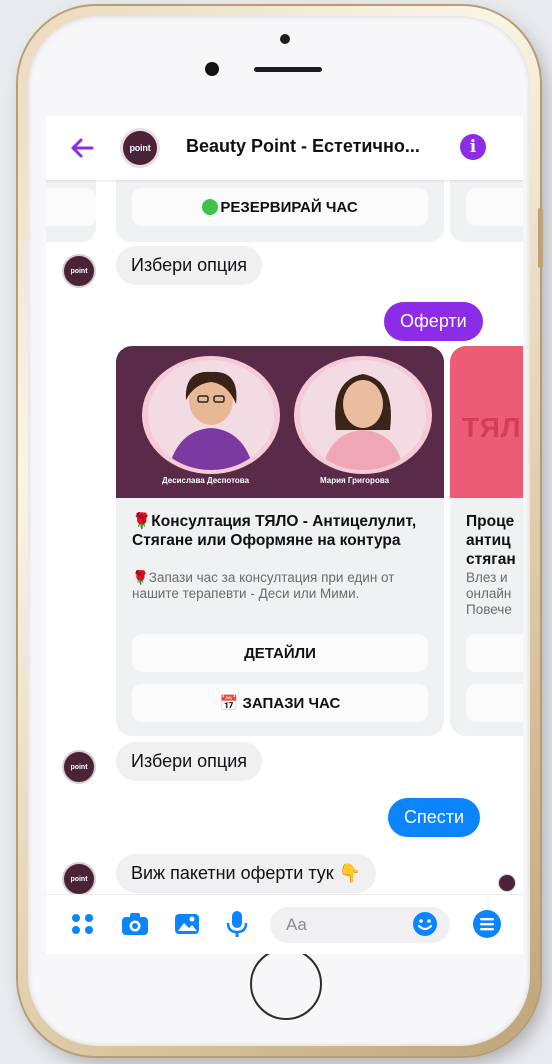 The height and width of the screenshot is (1064, 552). What do you see at coordinates (494, 207) in the screenshot?
I see `next-card-button` at bounding box center [494, 207].